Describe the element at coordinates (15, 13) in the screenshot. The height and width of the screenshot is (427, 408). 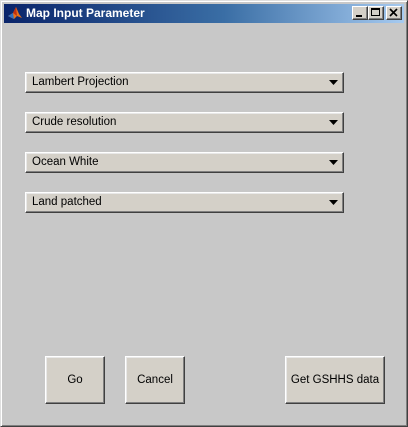
I see `matlab-logo-icon` at that location.